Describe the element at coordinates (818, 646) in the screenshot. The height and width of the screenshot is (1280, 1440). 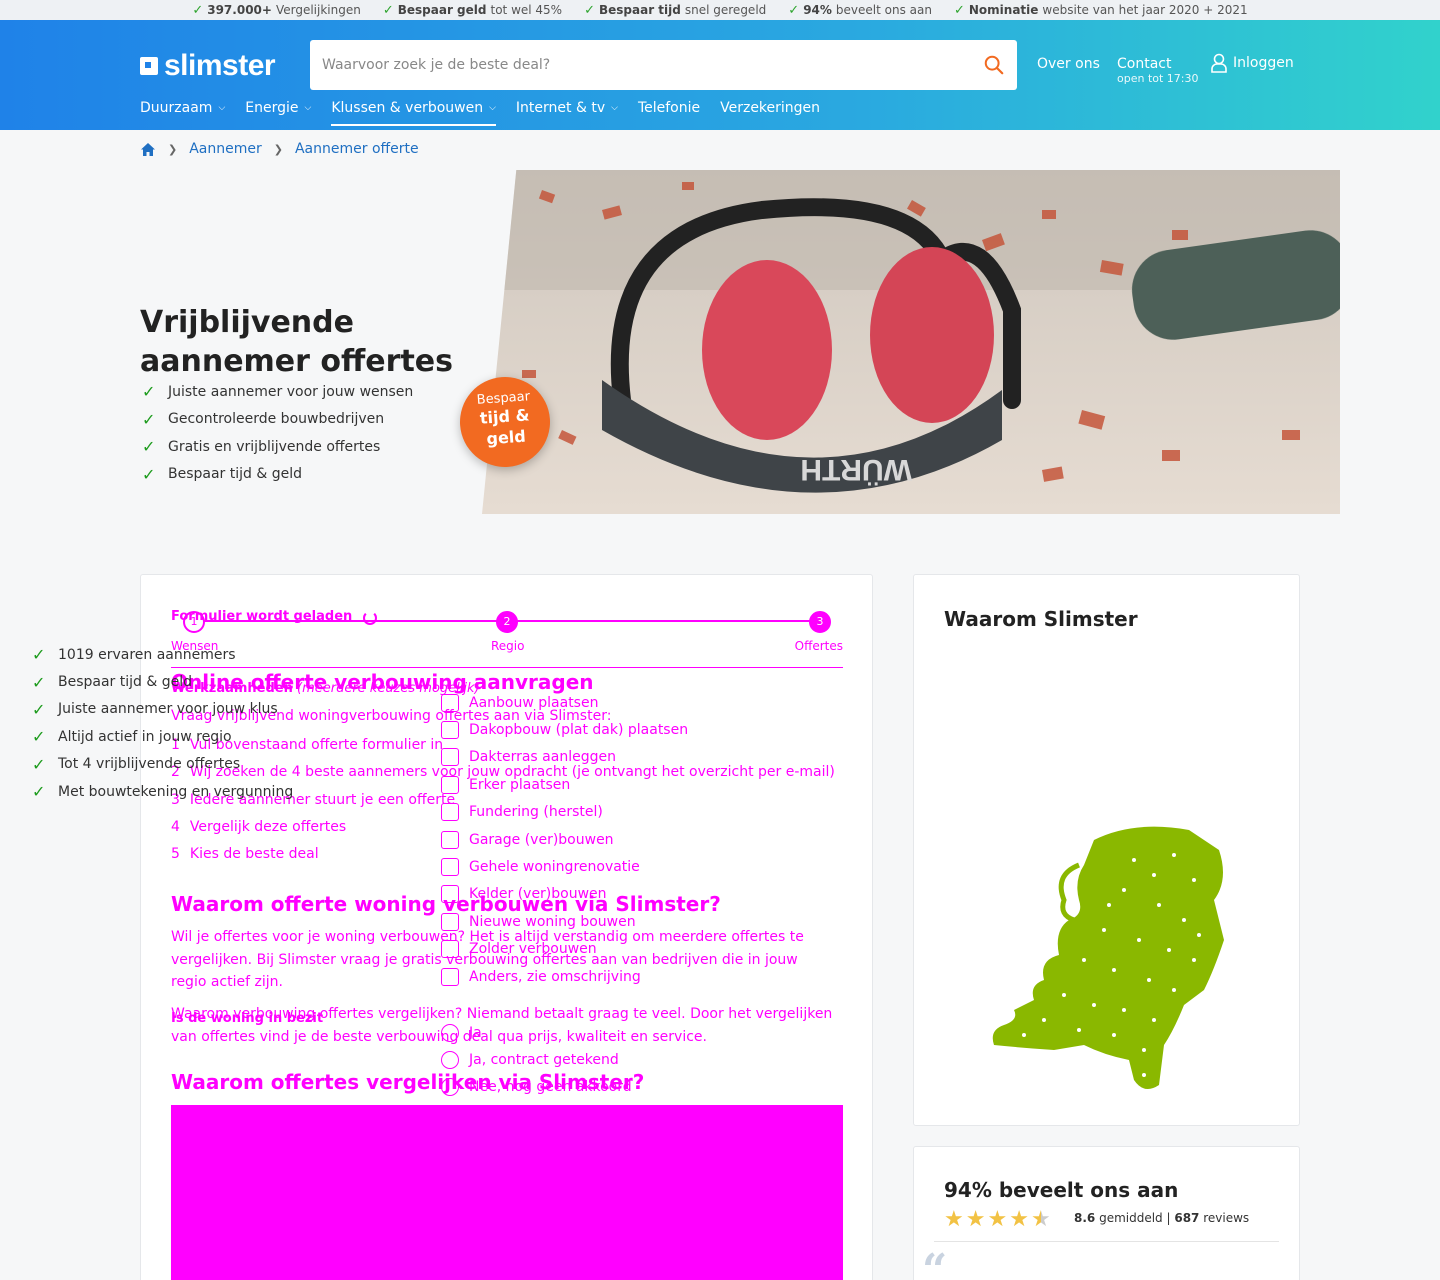
I see `step-label: Offertes` at that location.